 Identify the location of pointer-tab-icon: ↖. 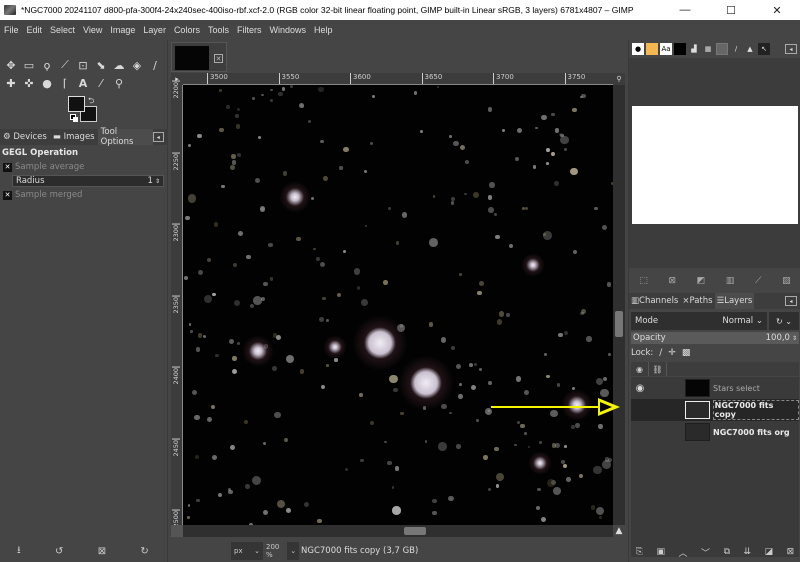
(764, 49).